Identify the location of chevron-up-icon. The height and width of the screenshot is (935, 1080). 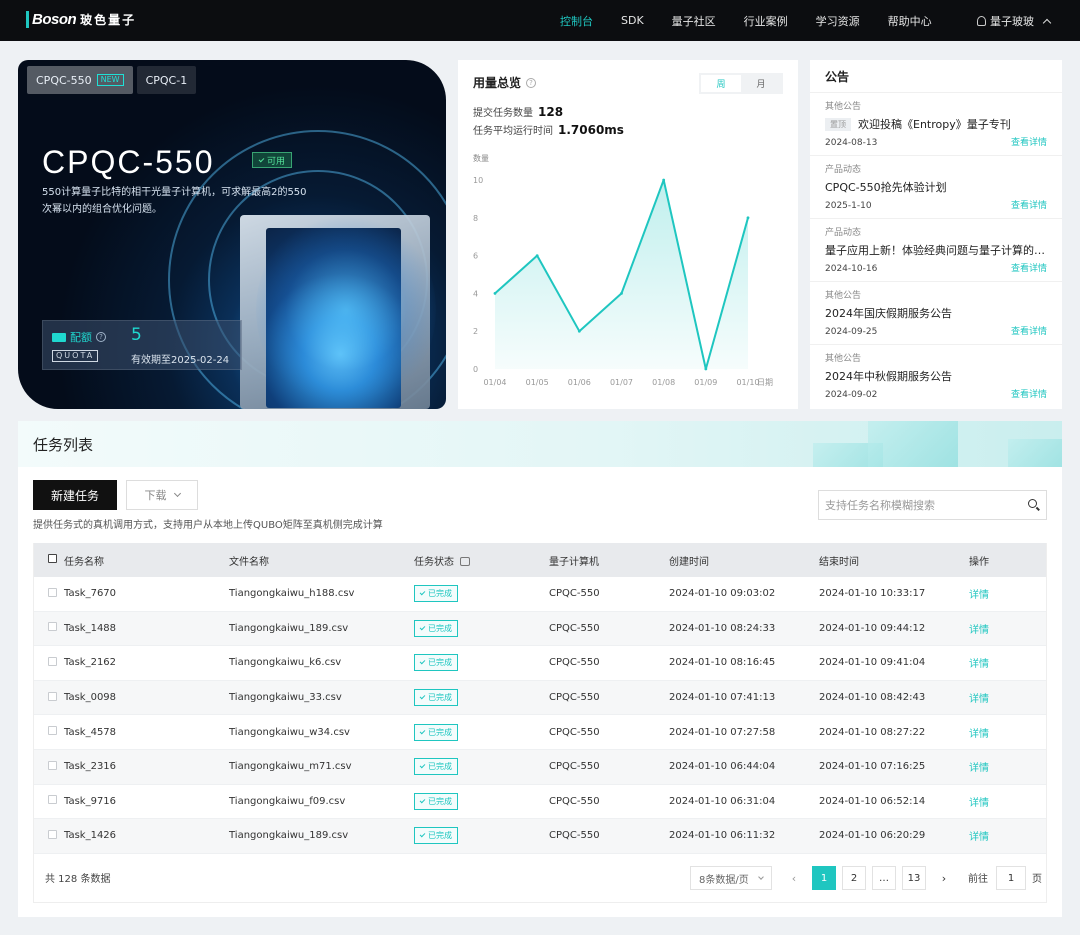
(1047, 22).